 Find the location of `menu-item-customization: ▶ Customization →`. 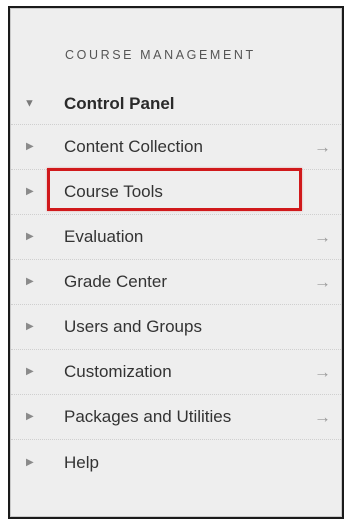

menu-item-customization: ▶ Customization → is located at coordinates (176, 372).